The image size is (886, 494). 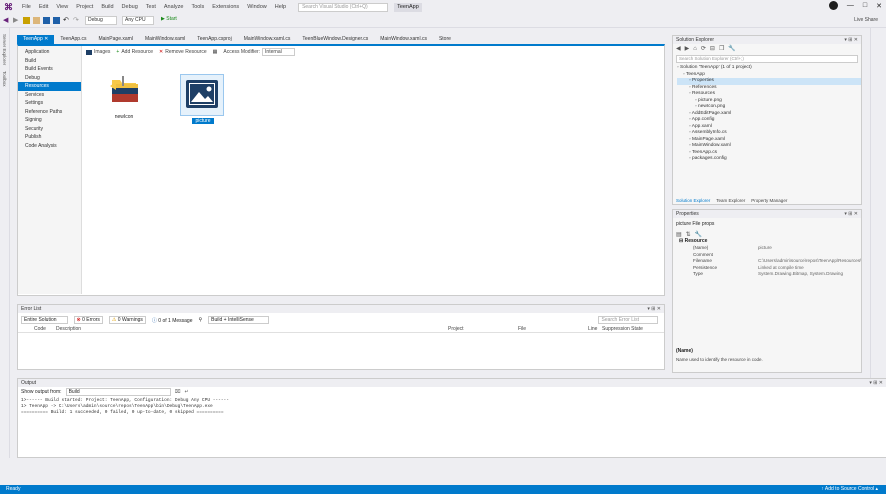 I want to click on menu-test: Test, so click(x=151, y=7).